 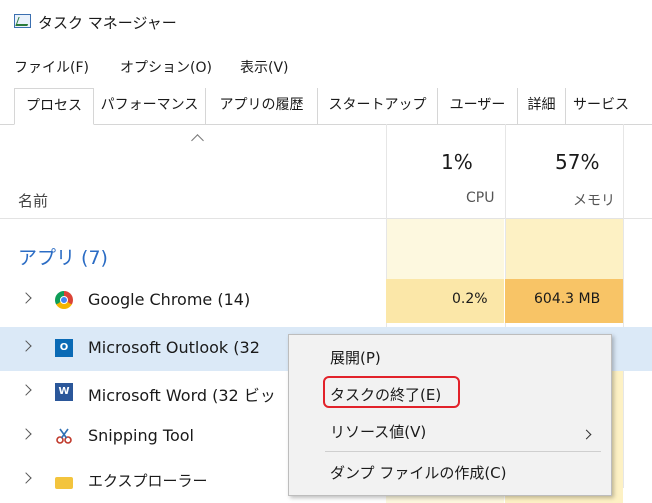 I want to click on tab-performance: パフォーマンス, so click(x=150, y=106).